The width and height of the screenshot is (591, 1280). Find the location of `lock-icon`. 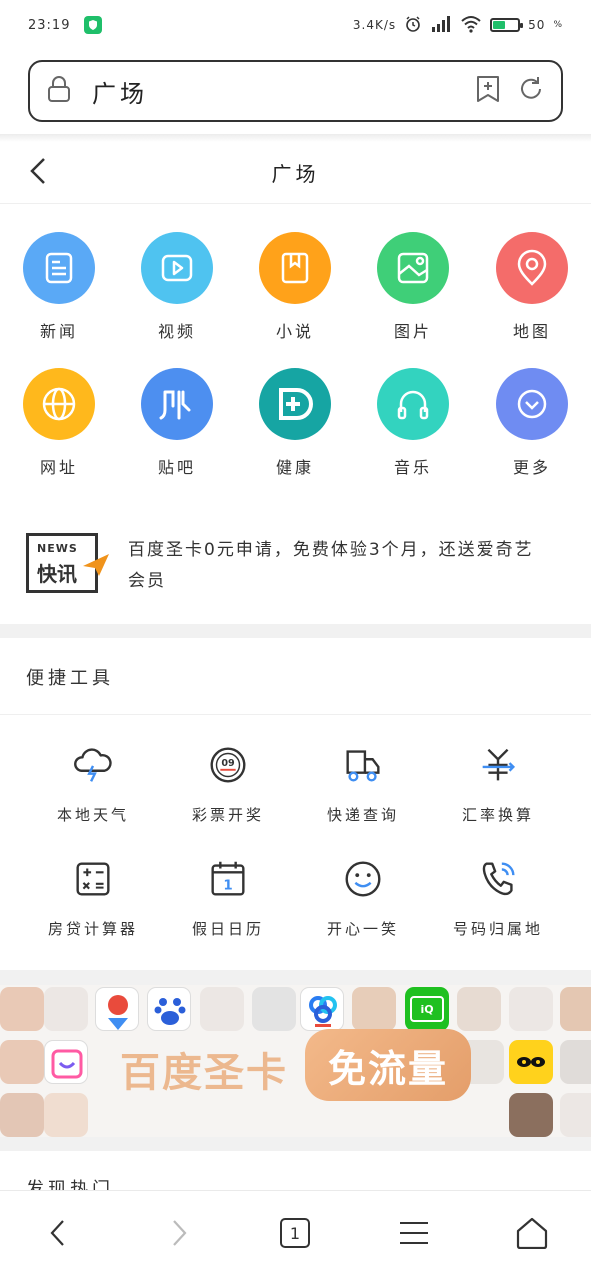

lock-icon is located at coordinates (59, 91).